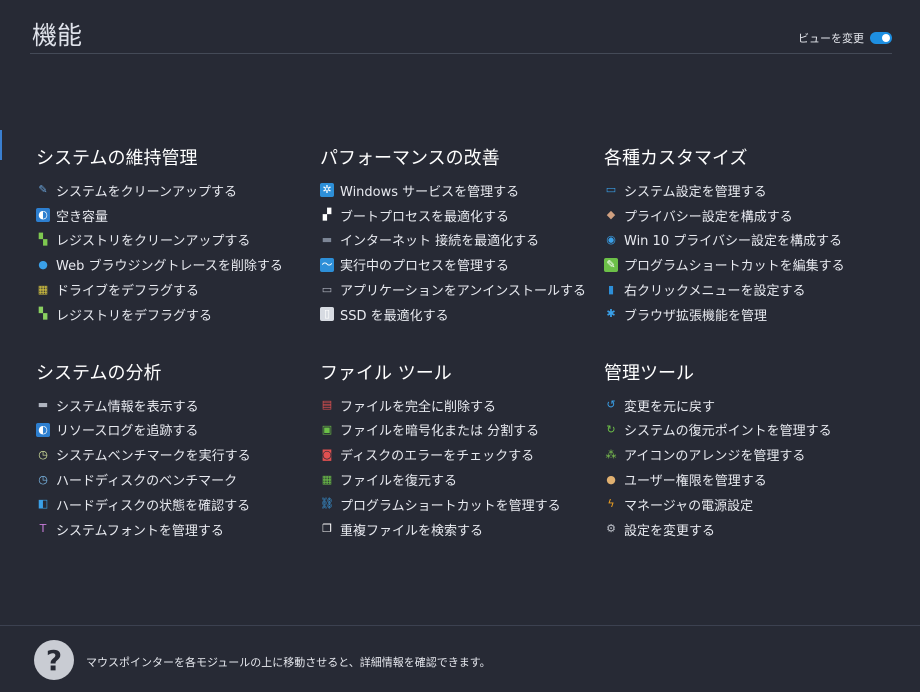 The height and width of the screenshot is (692, 920). I want to click on view-change-toggle: ビューを変更, so click(845, 38).